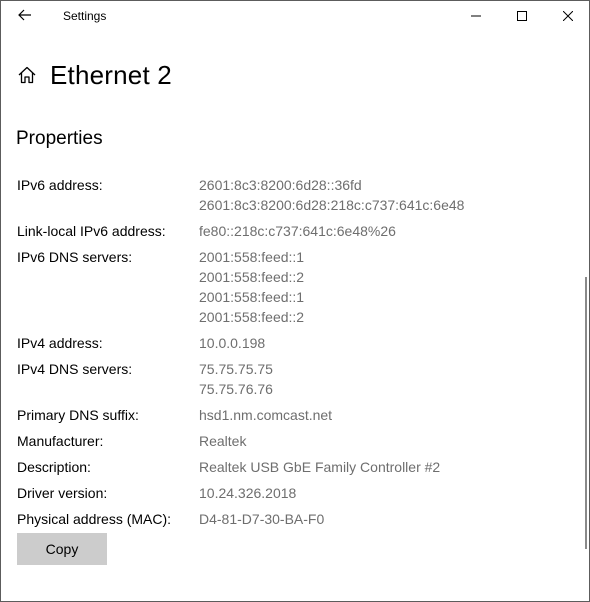 The width and height of the screenshot is (590, 602). Describe the element at coordinates (60, 441) in the screenshot. I see `property-label: Manufacturer:` at that location.